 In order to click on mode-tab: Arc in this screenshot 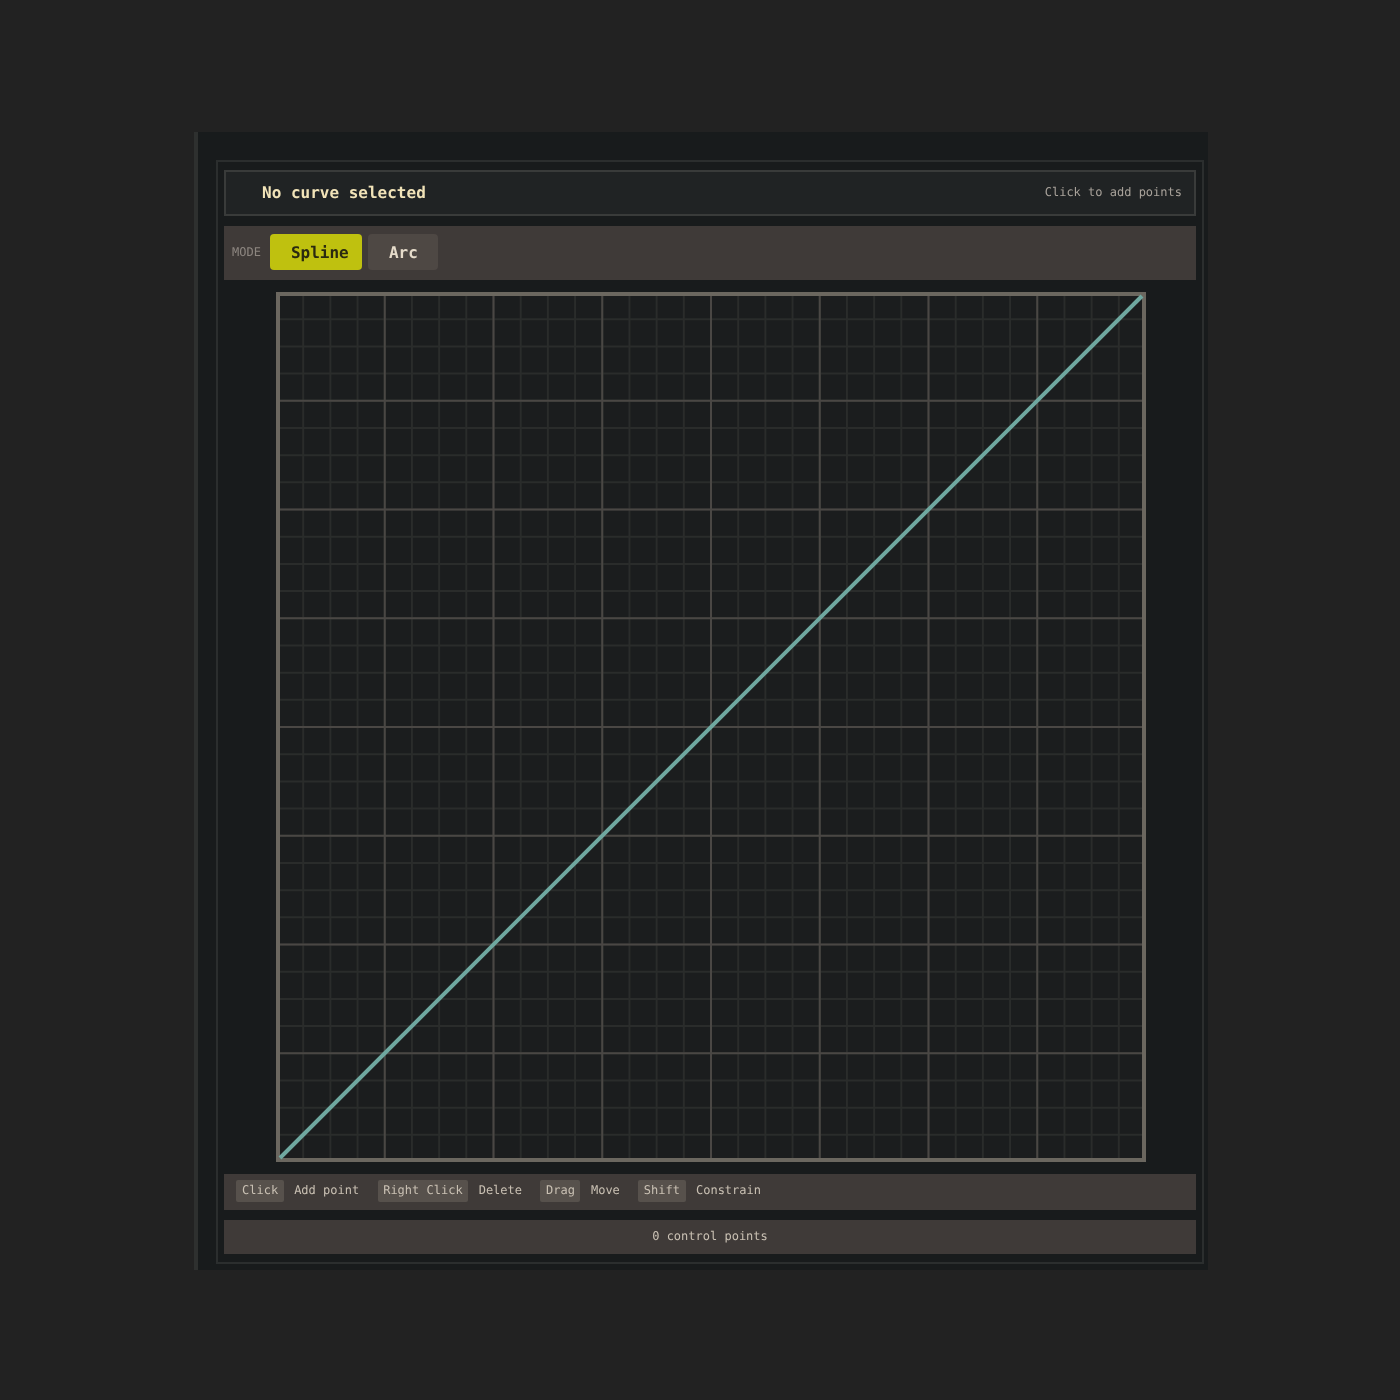, I will do `click(403, 252)`.